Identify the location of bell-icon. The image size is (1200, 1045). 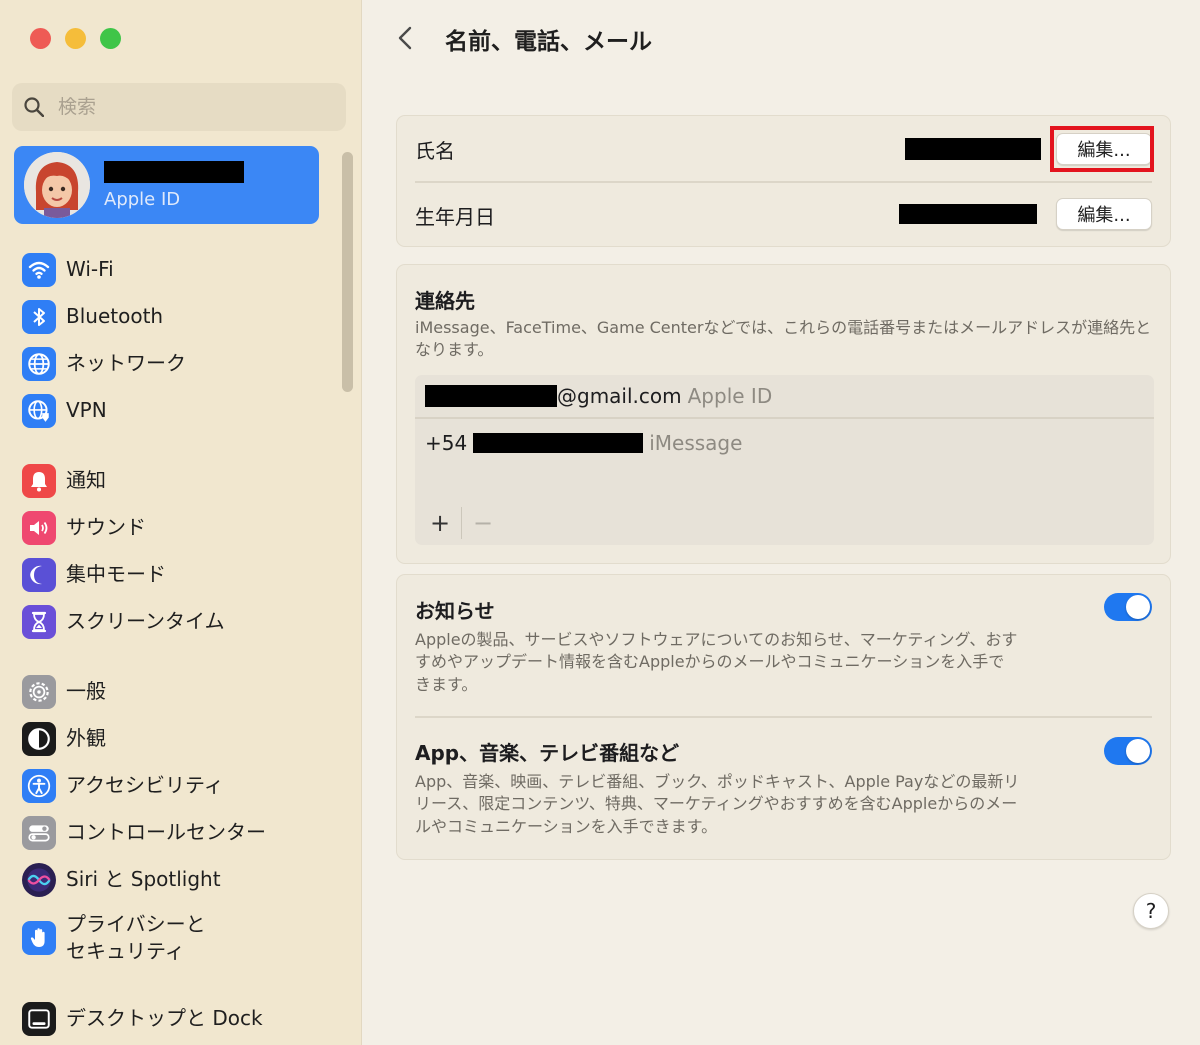
(39, 480).